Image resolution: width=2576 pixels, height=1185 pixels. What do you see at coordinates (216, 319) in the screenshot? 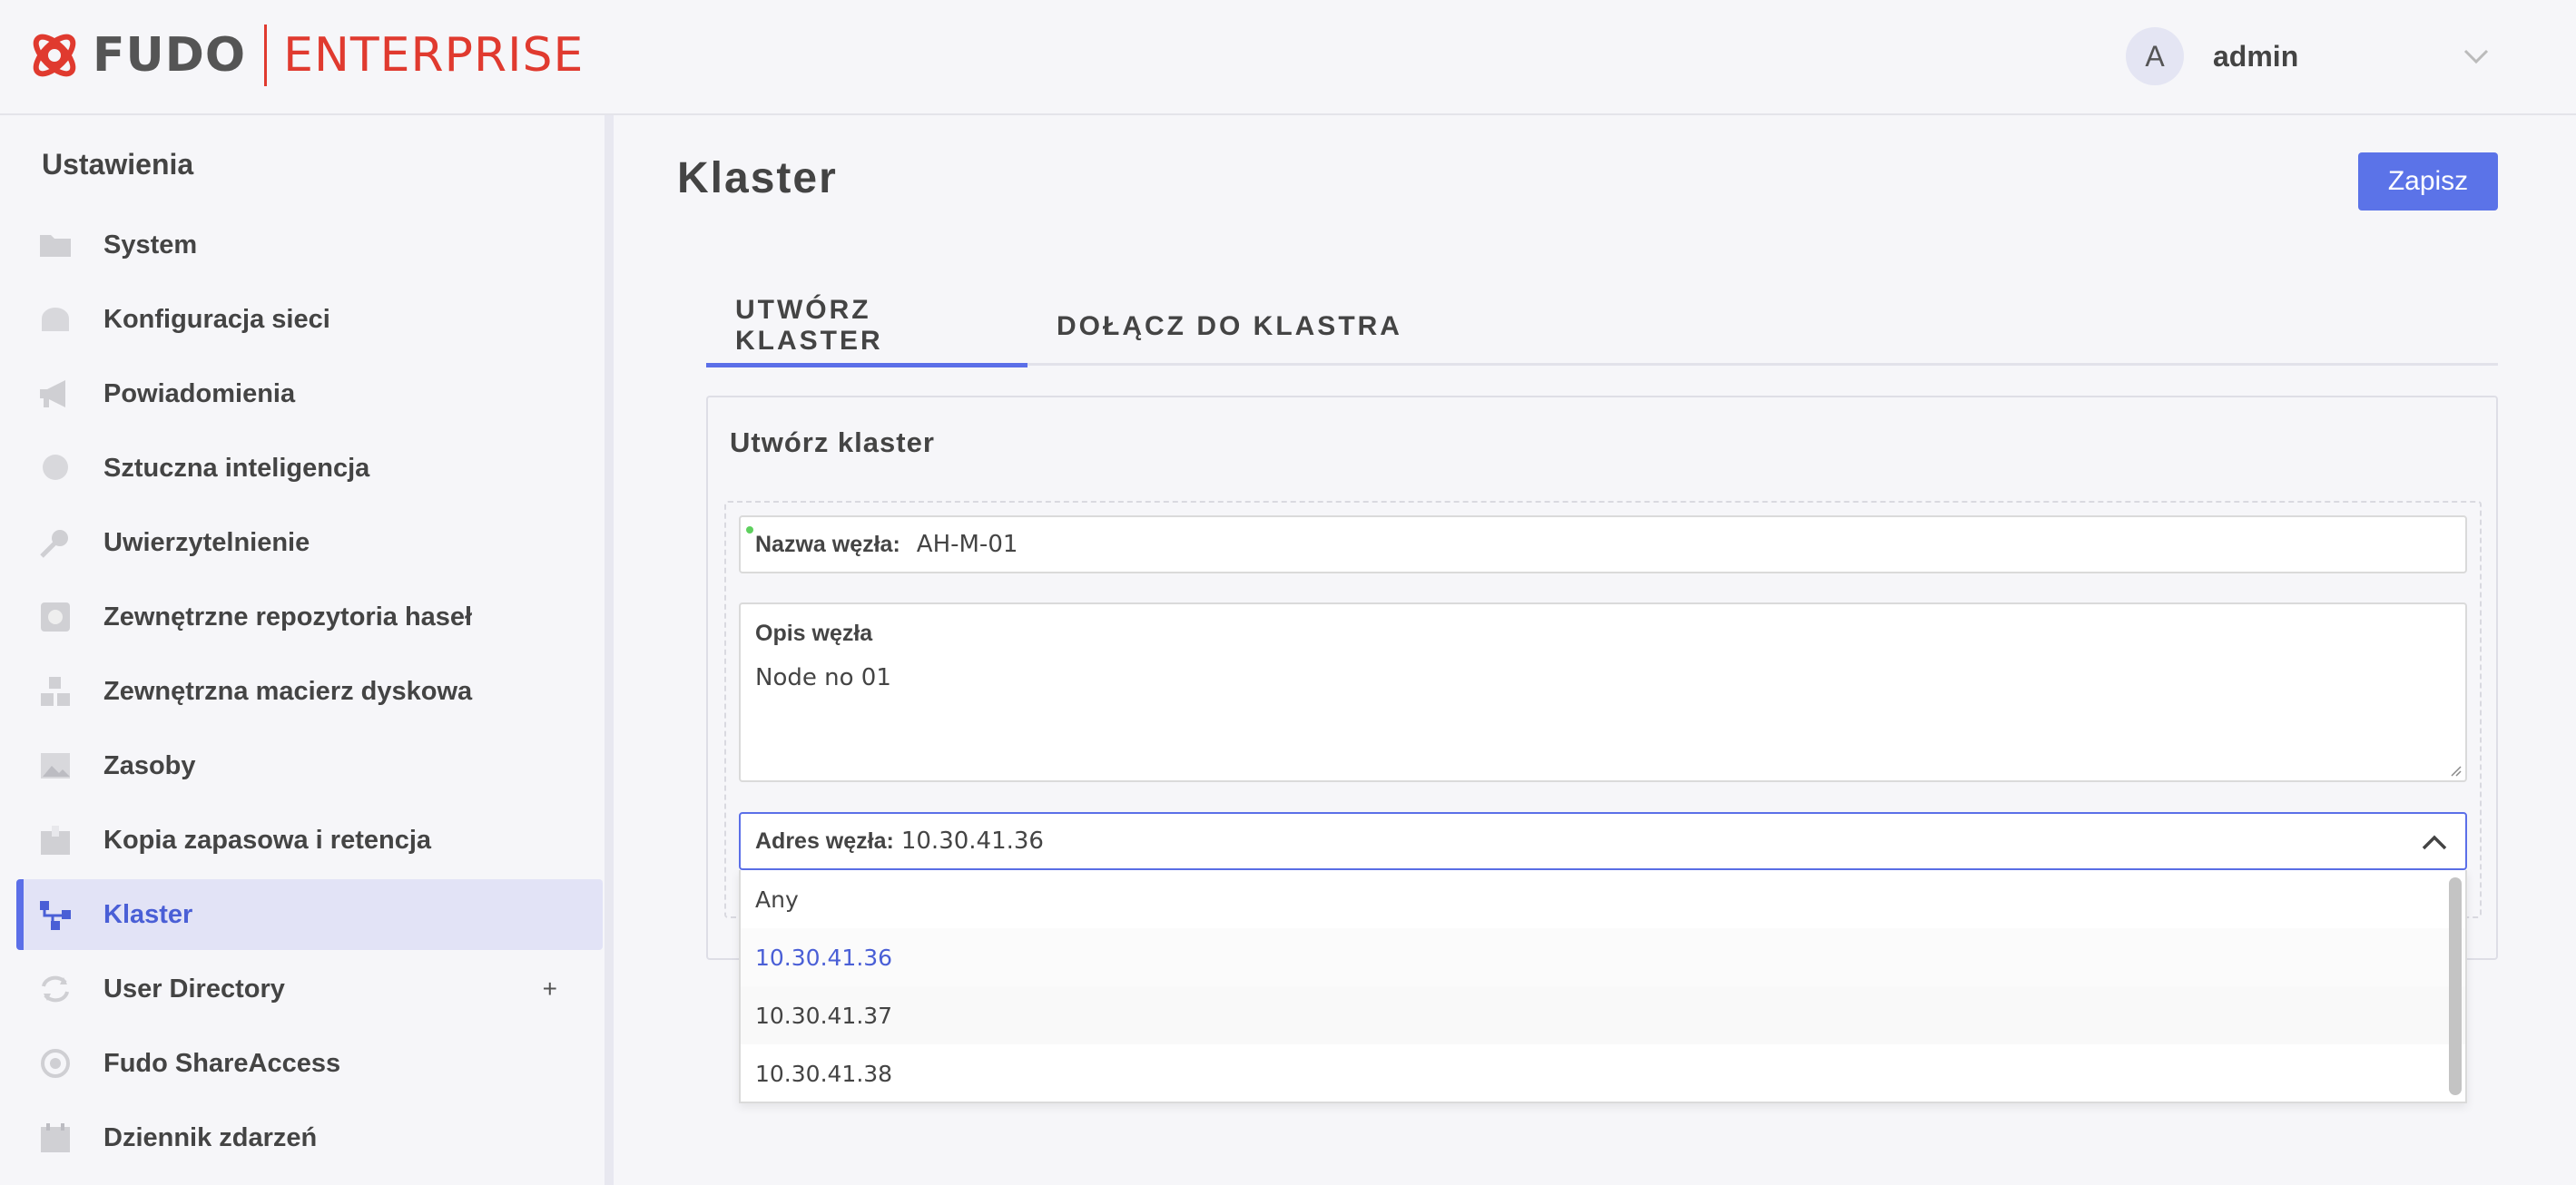
I see `sidebar-item-label: Konfiguracja sieci` at bounding box center [216, 319].